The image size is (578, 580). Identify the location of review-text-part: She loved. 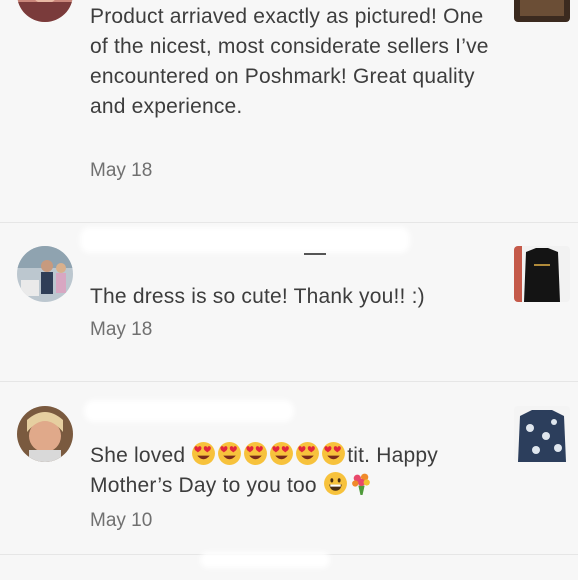
(138, 455).